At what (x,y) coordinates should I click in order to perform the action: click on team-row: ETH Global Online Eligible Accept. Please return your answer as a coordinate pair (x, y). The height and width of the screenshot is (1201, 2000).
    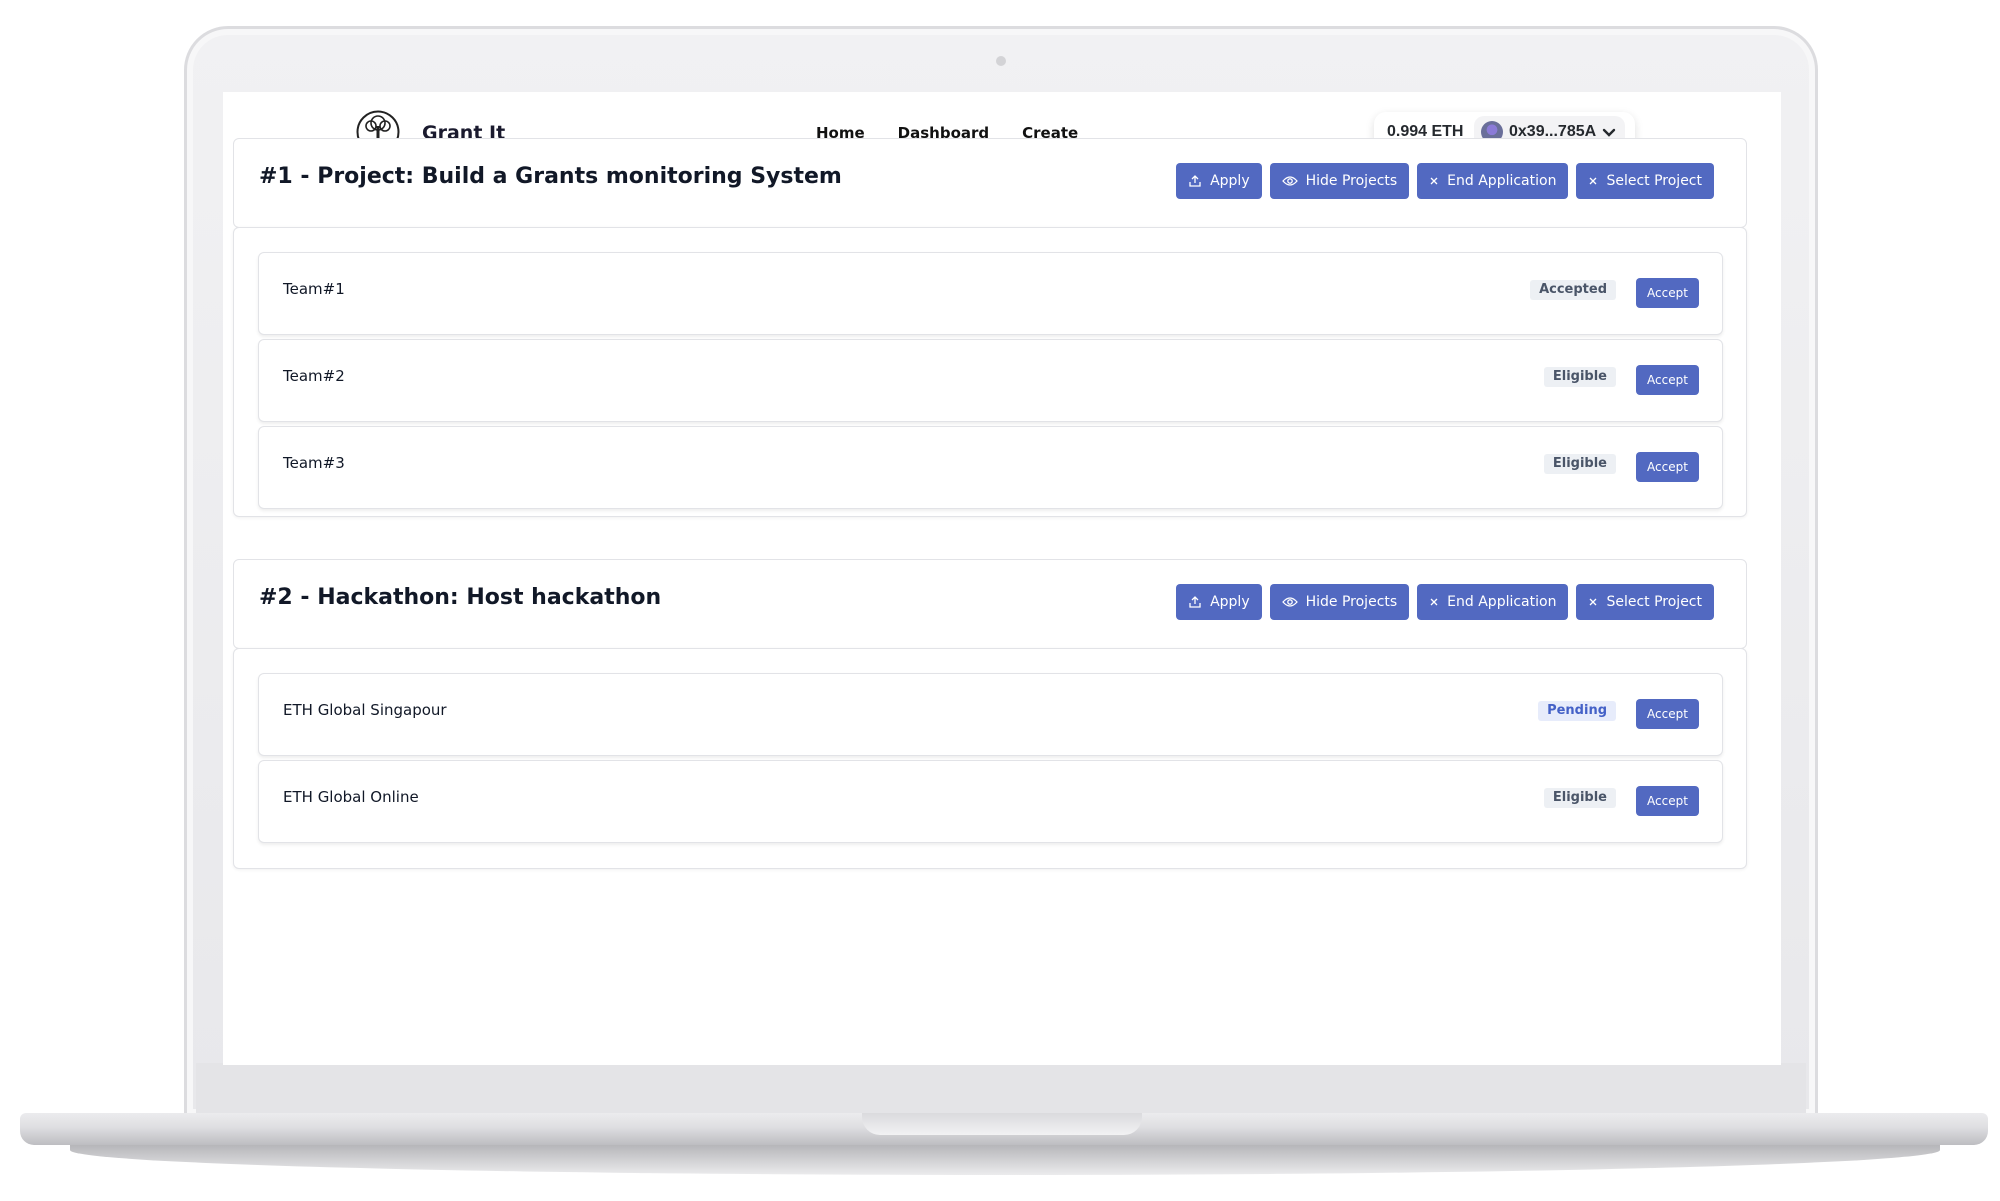
    Looking at the image, I should click on (990, 801).